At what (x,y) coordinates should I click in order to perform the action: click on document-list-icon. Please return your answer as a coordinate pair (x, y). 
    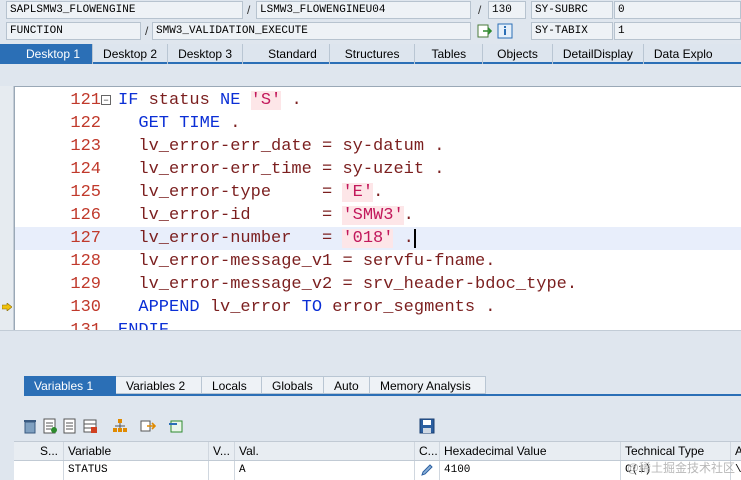
    Looking at the image, I should click on (70, 426).